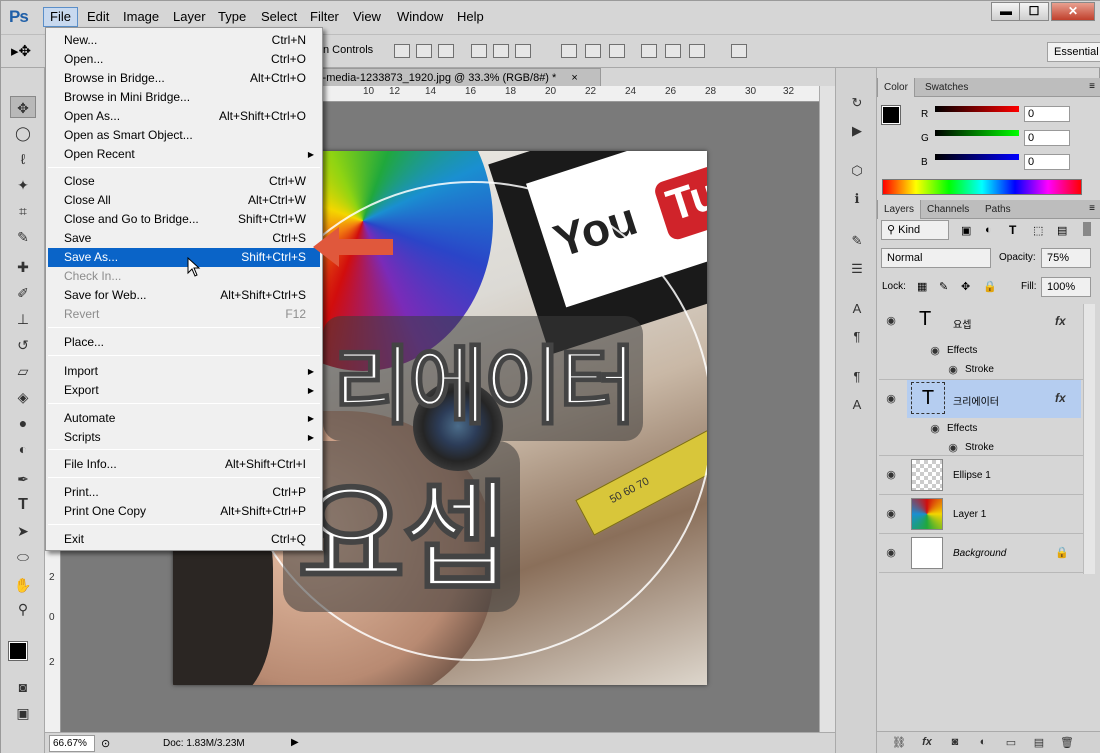  I want to click on menu-item-export: Export ▶, so click(184, 390).